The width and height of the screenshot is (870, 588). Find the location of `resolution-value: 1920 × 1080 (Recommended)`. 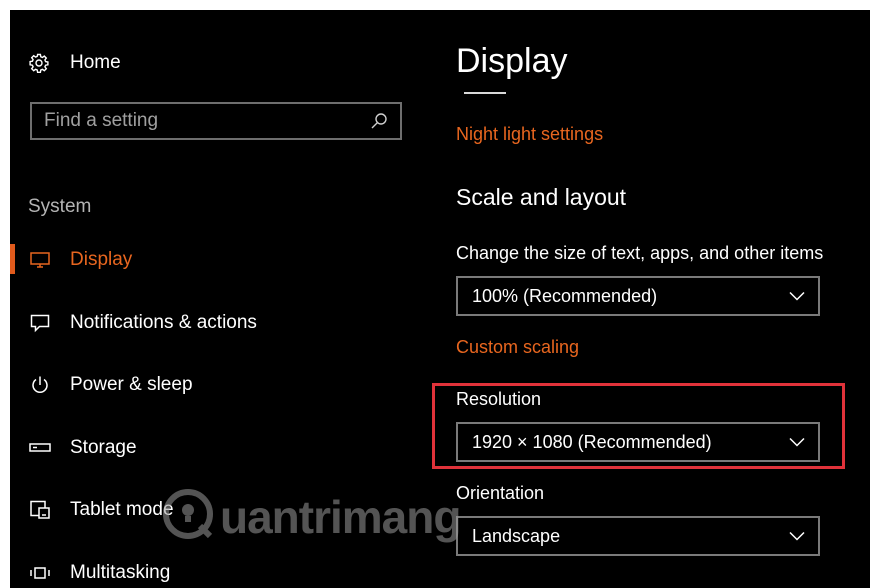

resolution-value: 1920 × 1080 (Recommended) is located at coordinates (592, 441).